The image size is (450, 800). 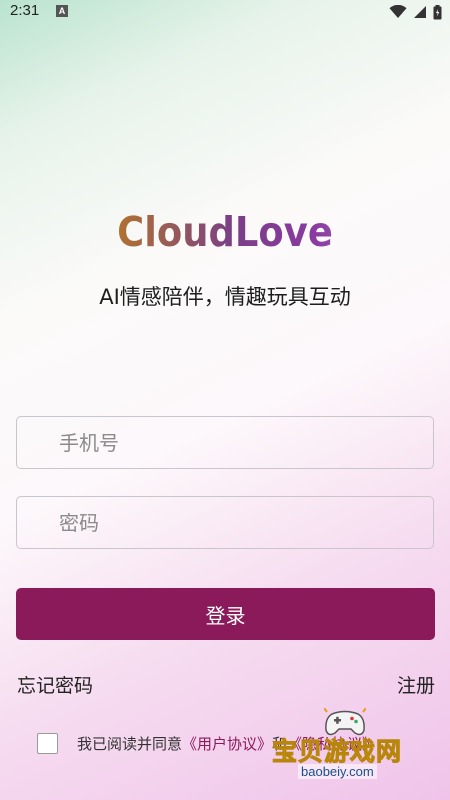 I want to click on login-button: 登录, so click(x=225, y=614).